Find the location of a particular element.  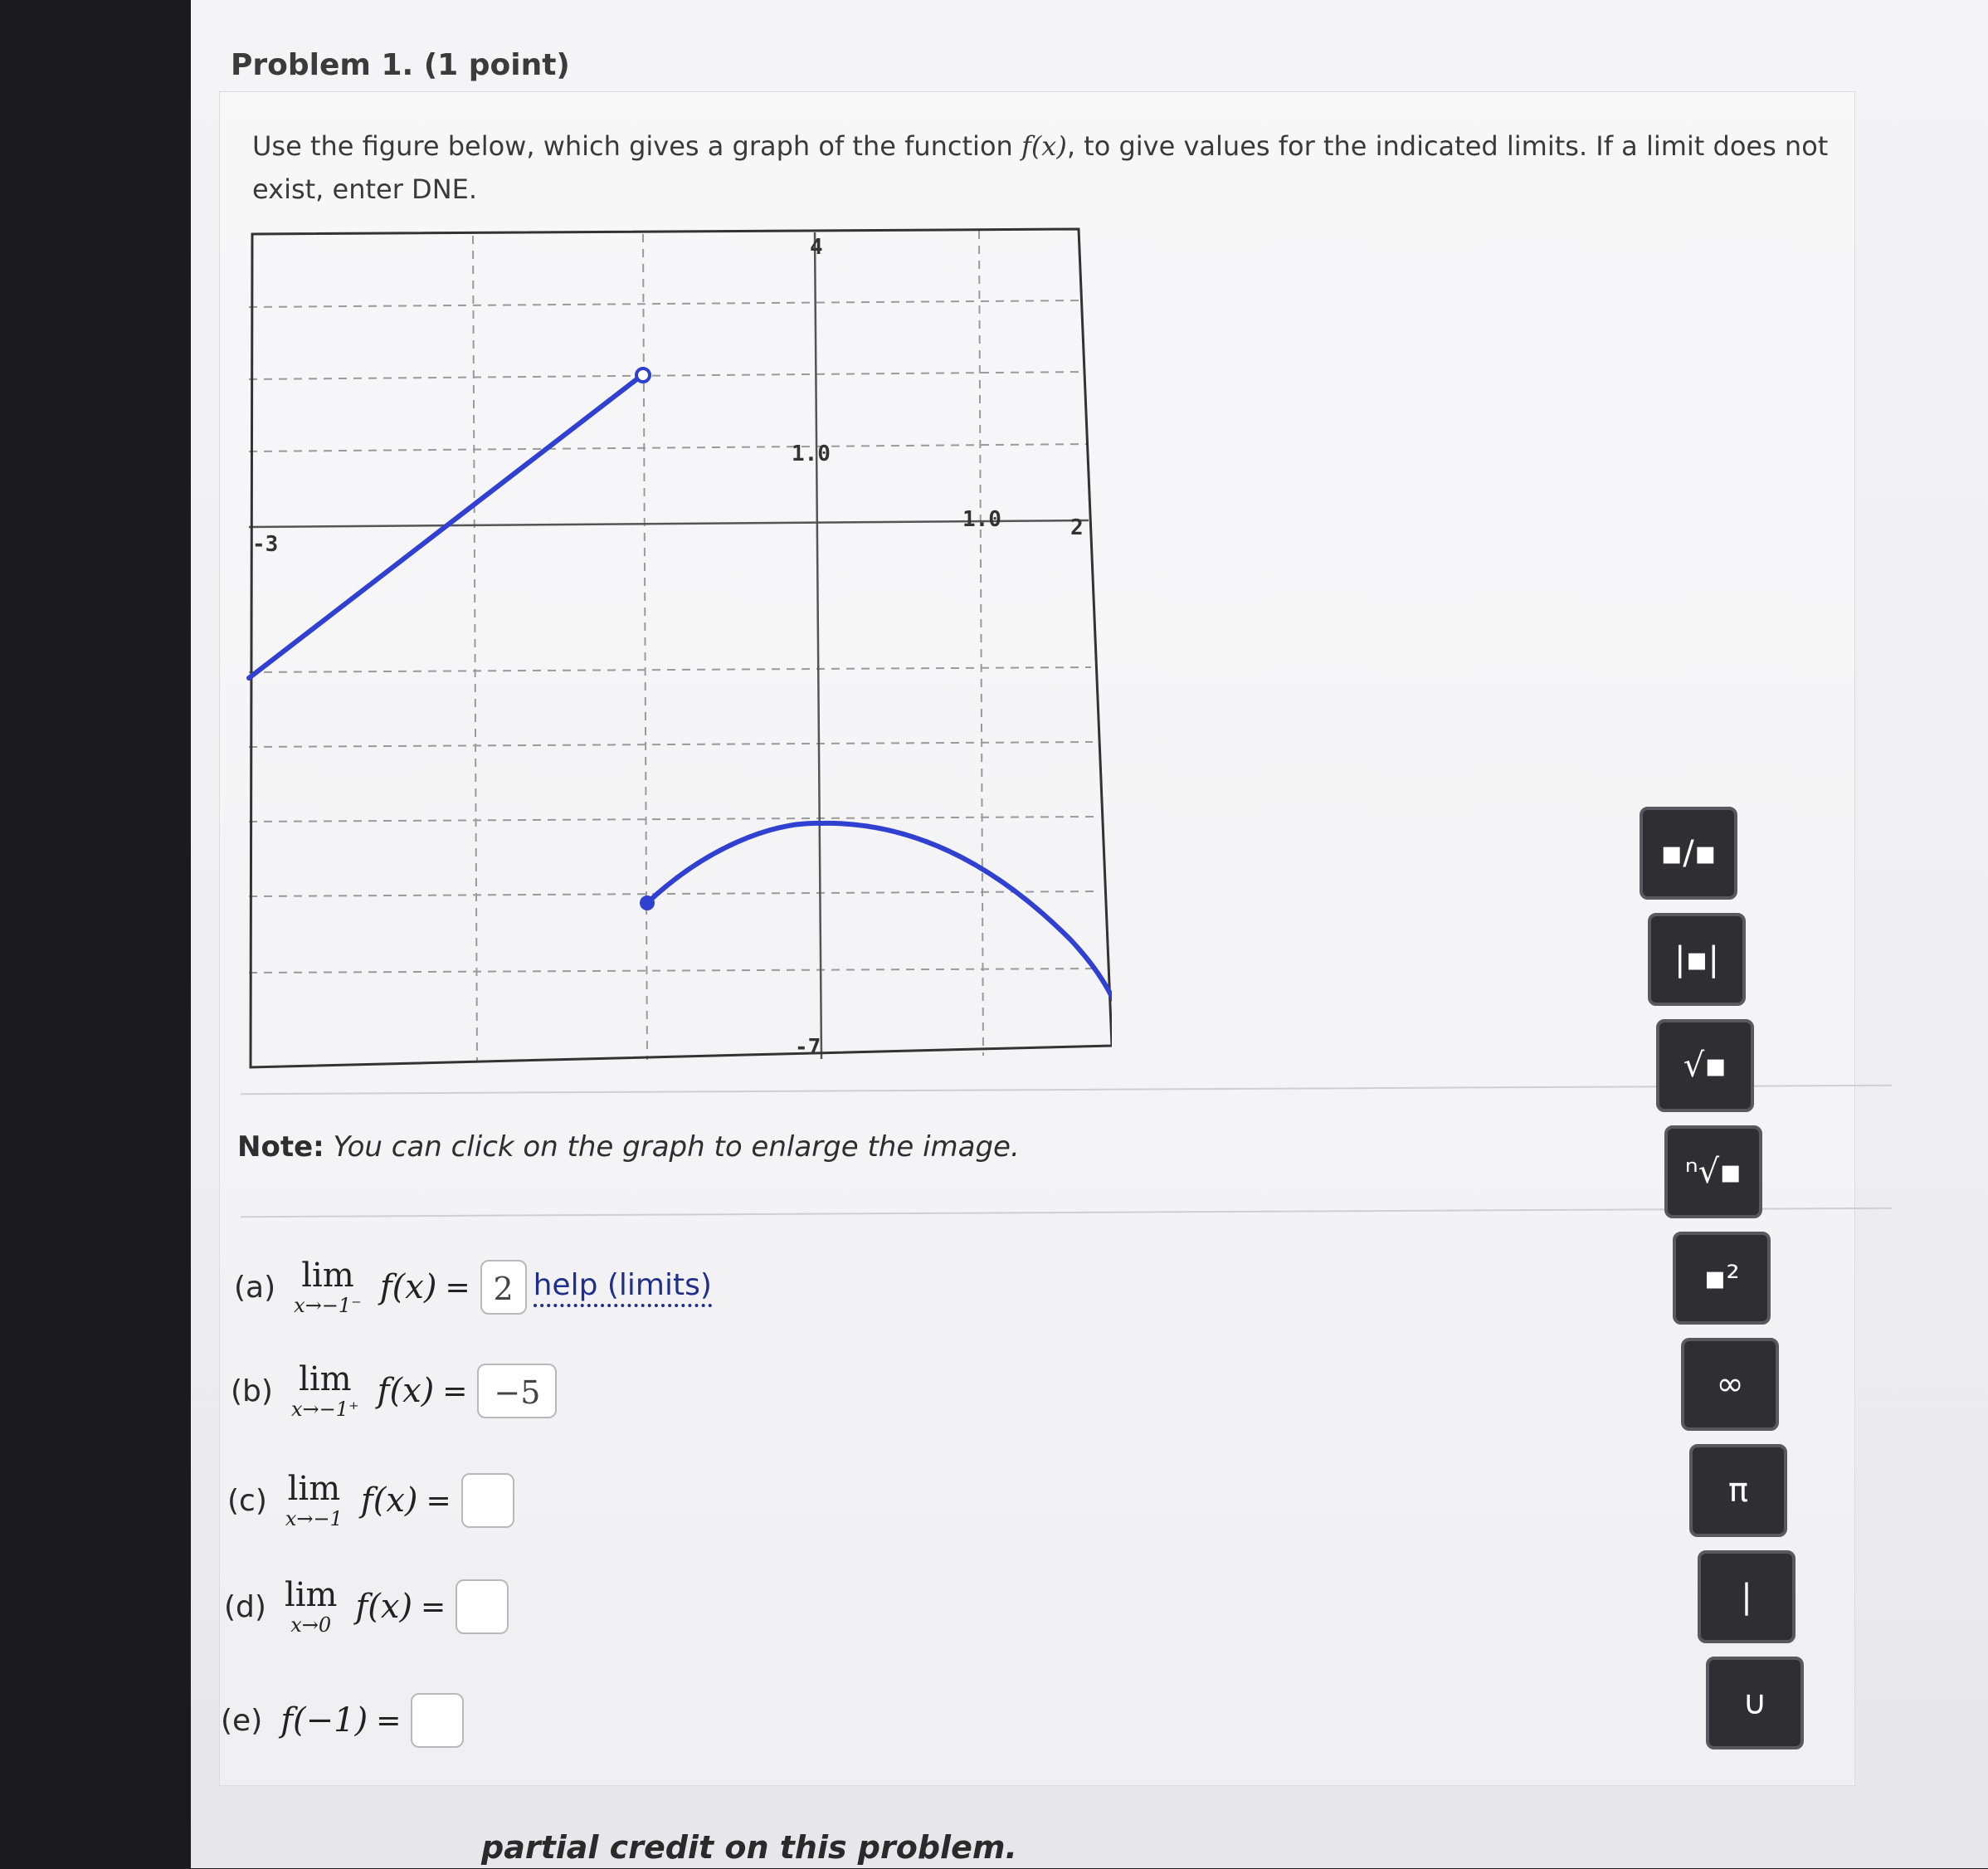

part-d-label: (d) is located at coordinates (245, 1606).